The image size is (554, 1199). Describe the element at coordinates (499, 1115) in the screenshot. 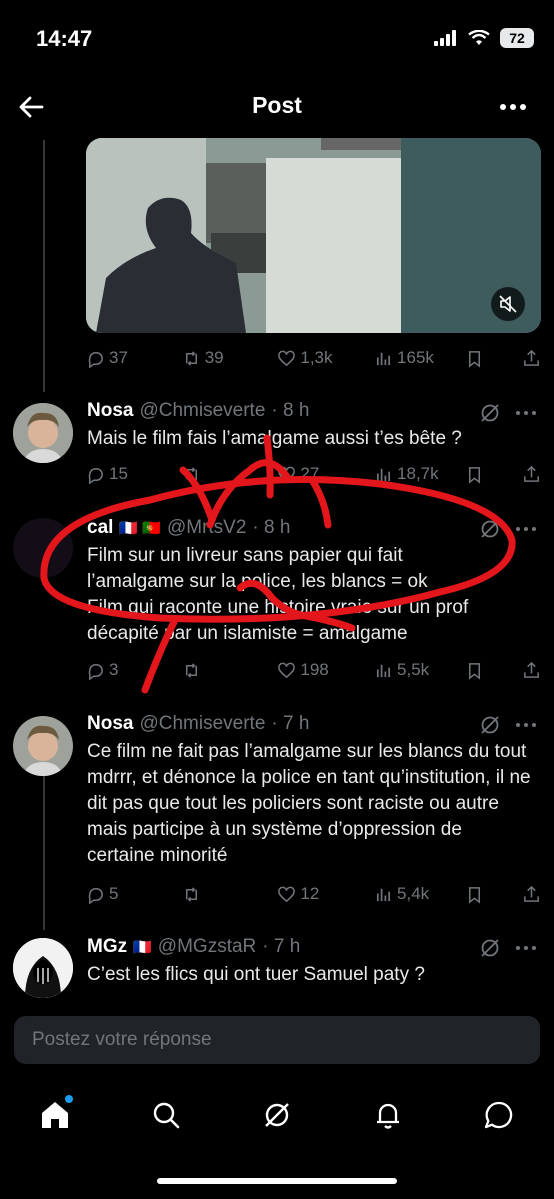

I see `nav-messages` at that location.